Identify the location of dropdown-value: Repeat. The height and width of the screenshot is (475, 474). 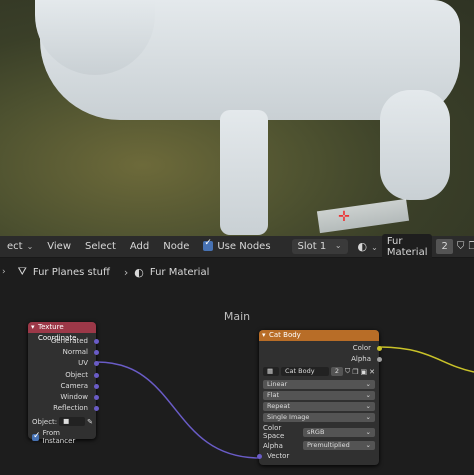
(278, 406).